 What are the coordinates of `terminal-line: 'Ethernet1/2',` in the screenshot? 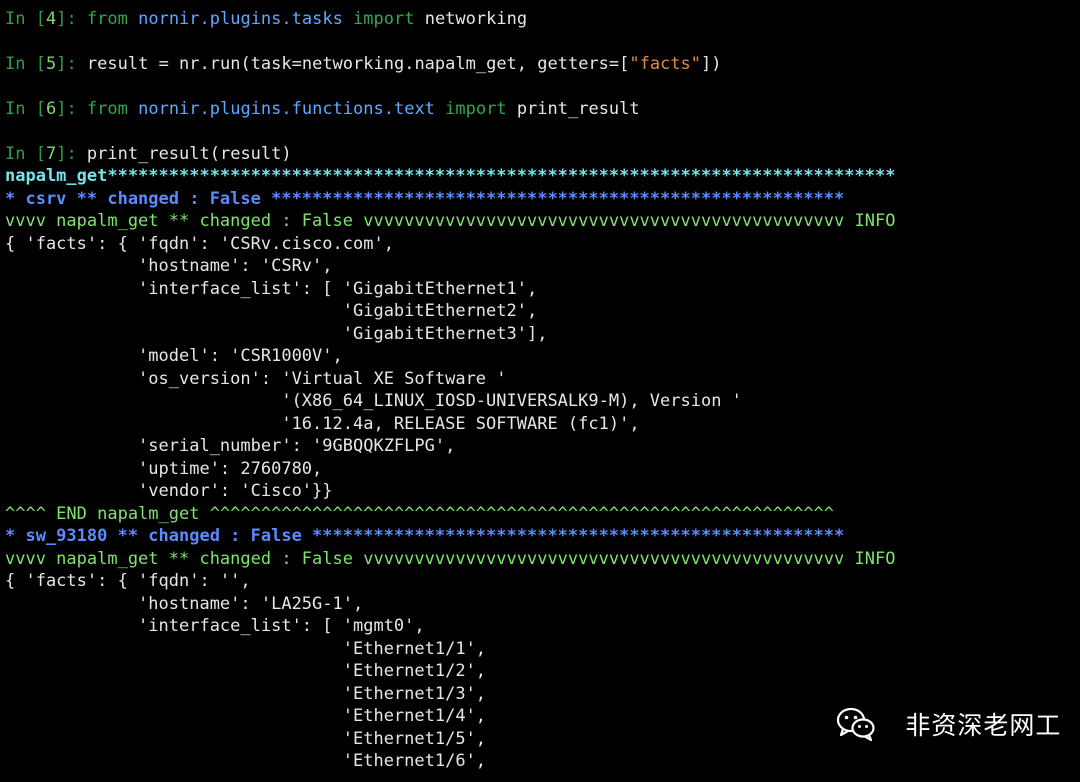 It's located at (245, 671).